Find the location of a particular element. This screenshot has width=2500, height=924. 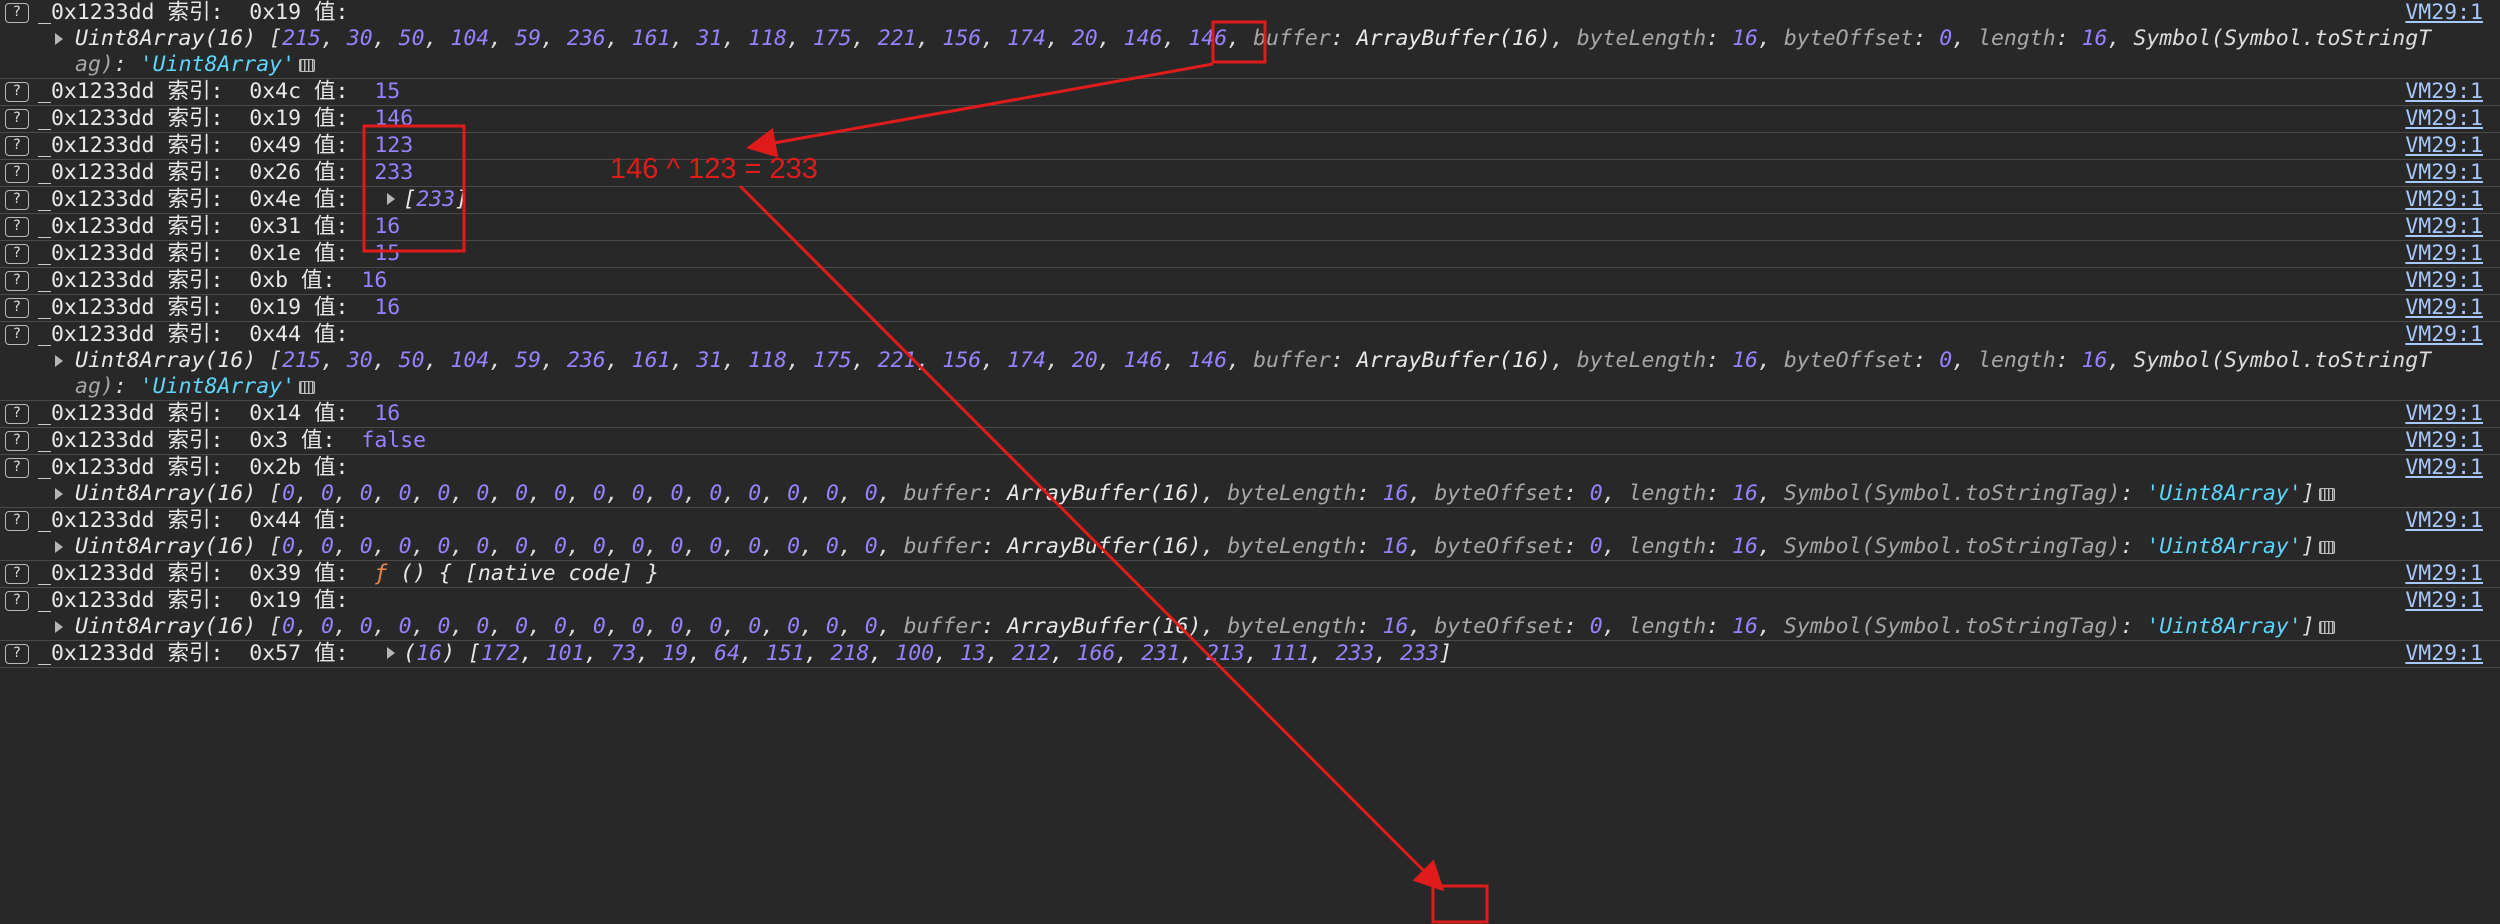

console-message-row: ? _0x1233dd 索引: 0x19 值: 146 VM29:1 is located at coordinates (1250, 119).